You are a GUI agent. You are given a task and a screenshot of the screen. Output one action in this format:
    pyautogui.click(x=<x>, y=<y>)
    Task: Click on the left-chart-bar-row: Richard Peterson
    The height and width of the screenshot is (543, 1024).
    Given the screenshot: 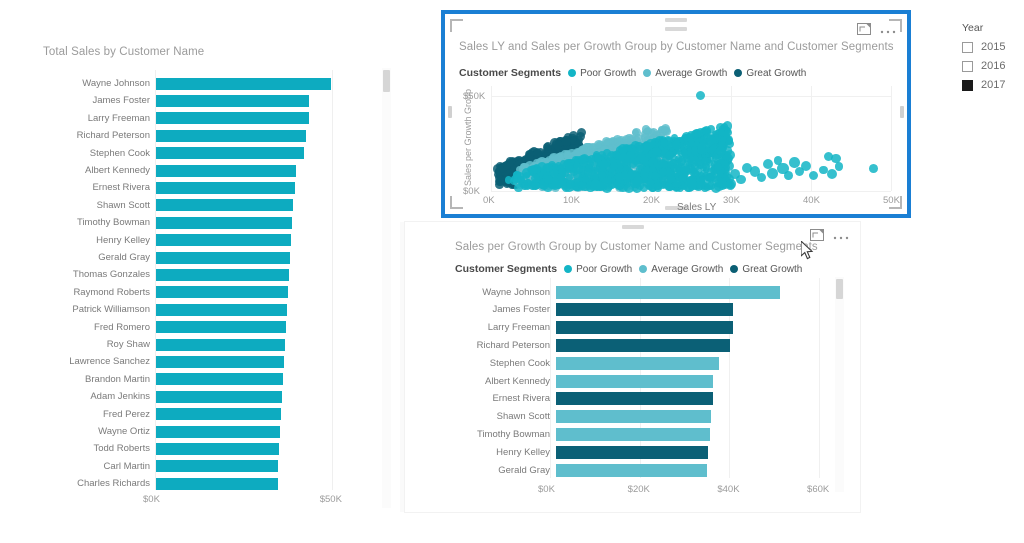 What is the action you would take?
    pyautogui.click(x=173, y=135)
    